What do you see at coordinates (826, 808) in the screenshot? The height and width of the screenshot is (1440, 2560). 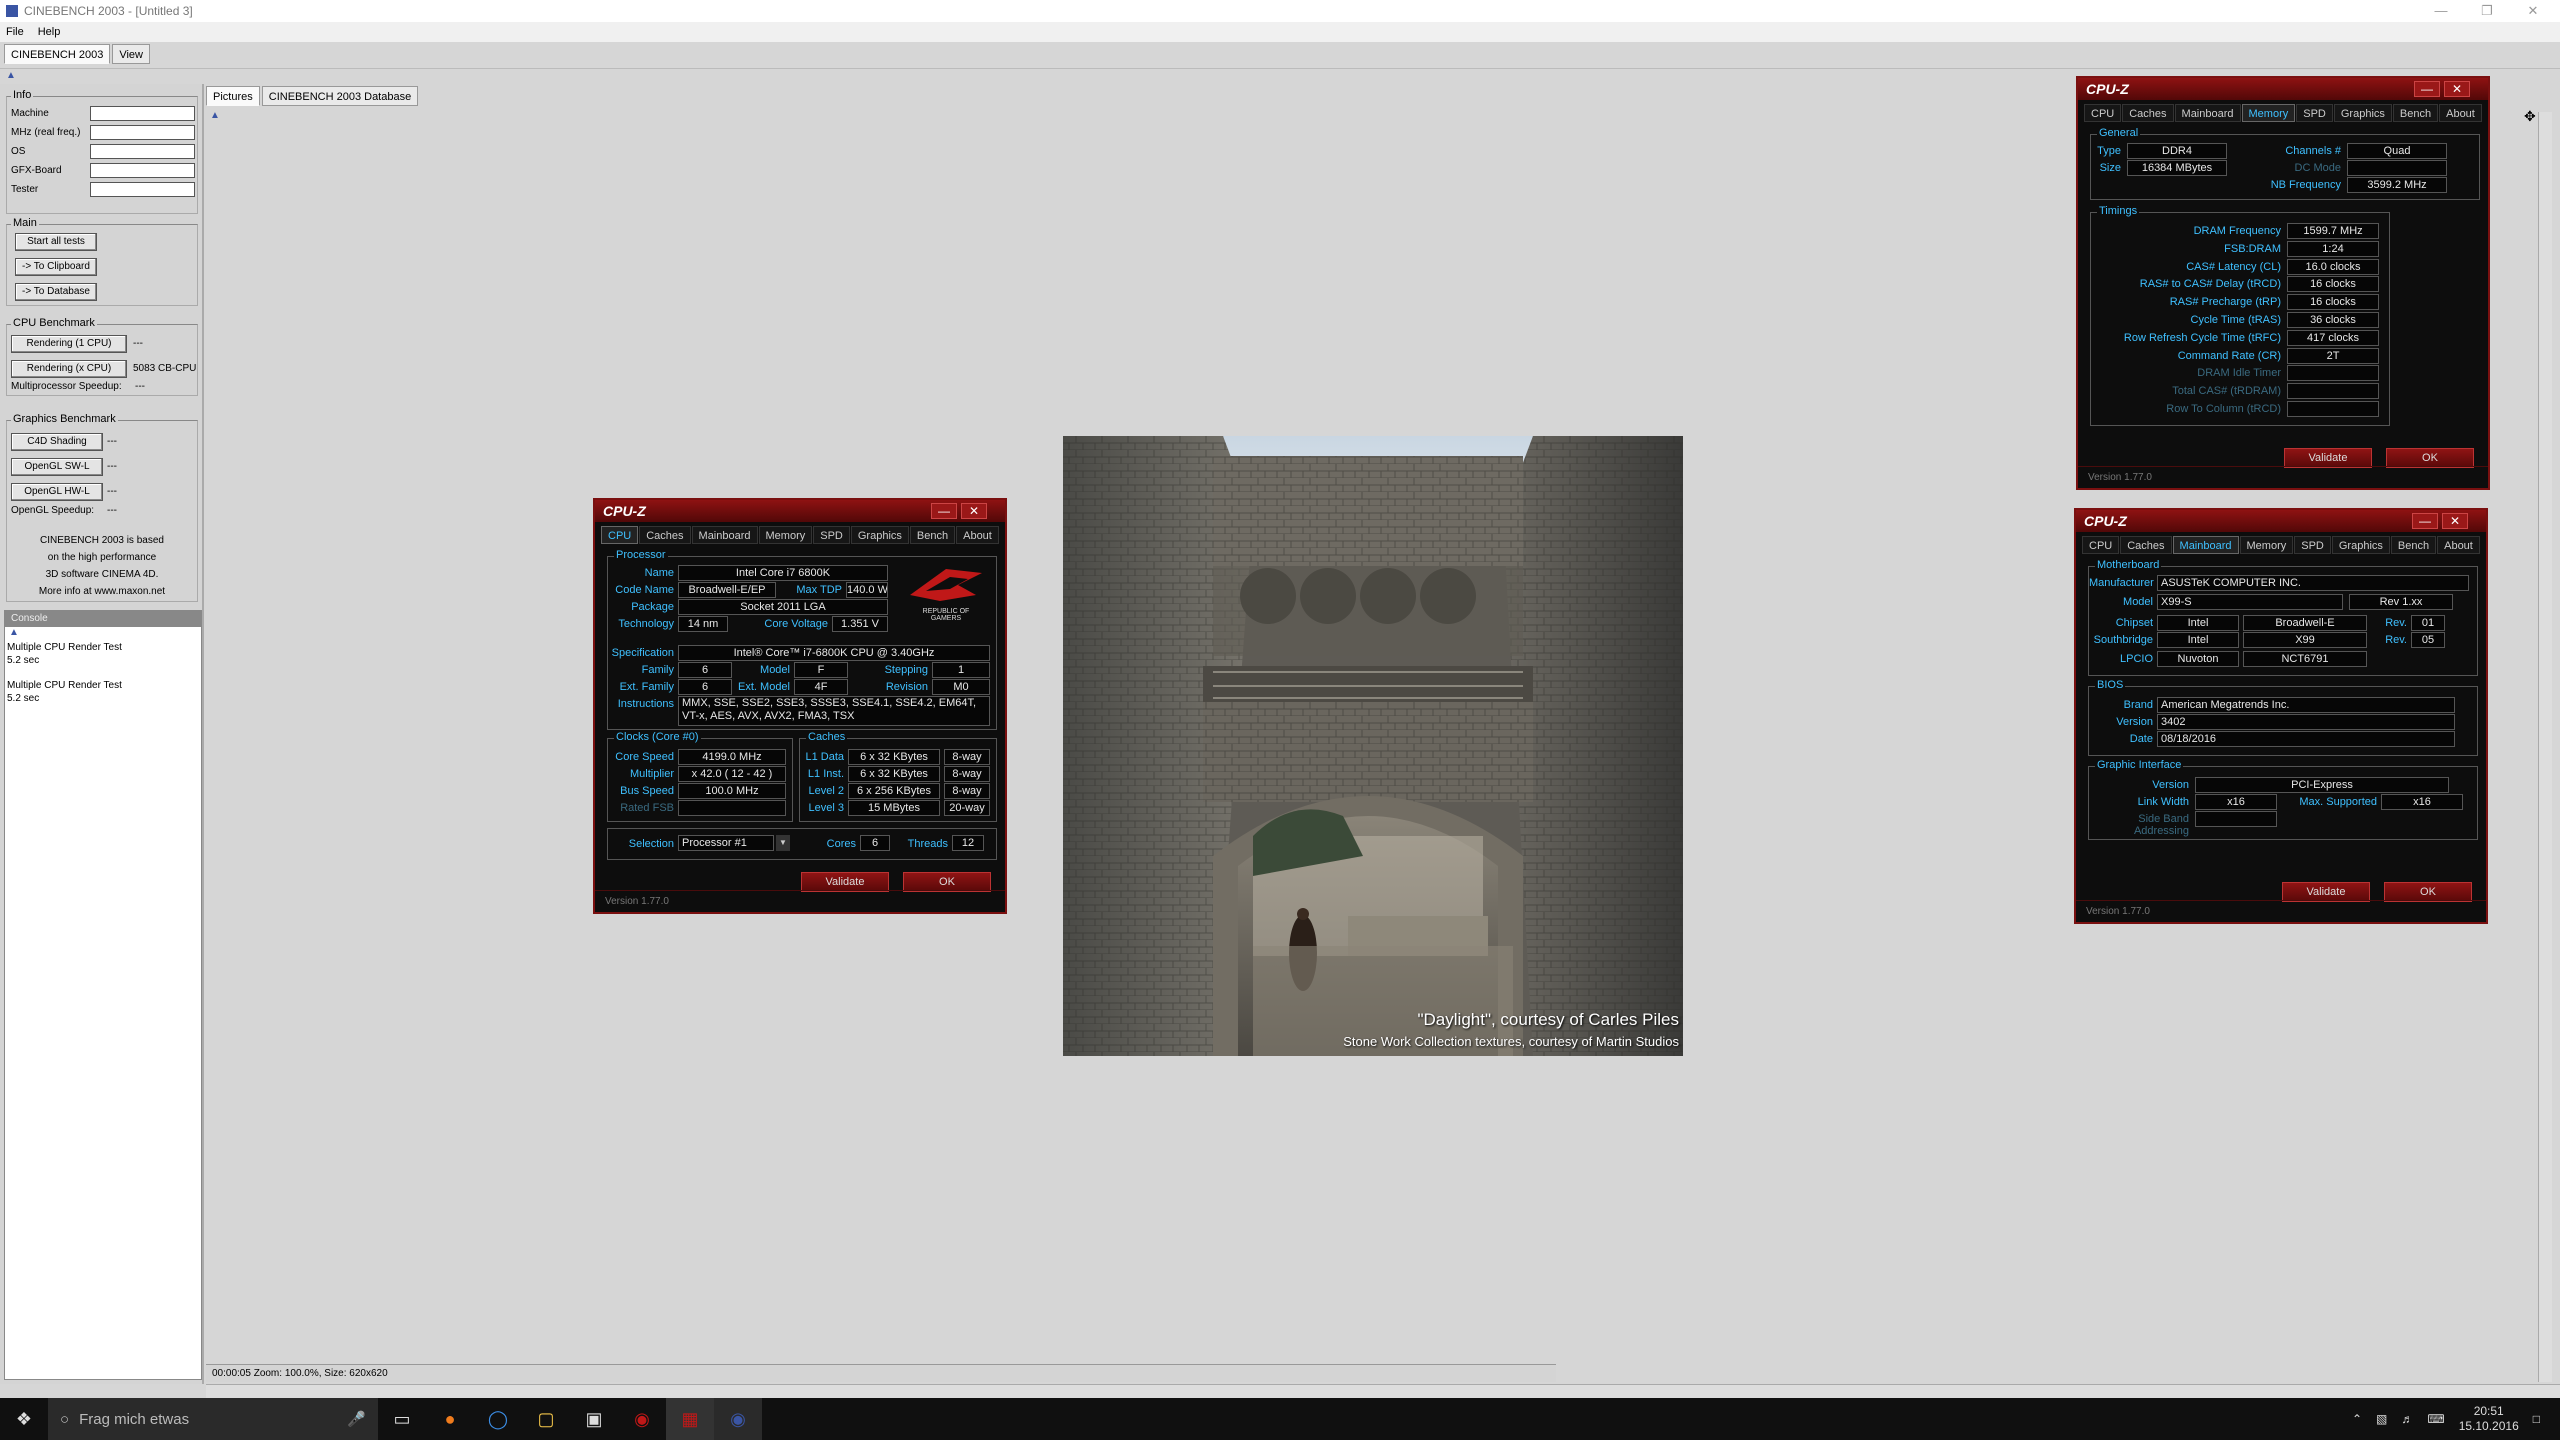 I see `label: Level 3` at bounding box center [826, 808].